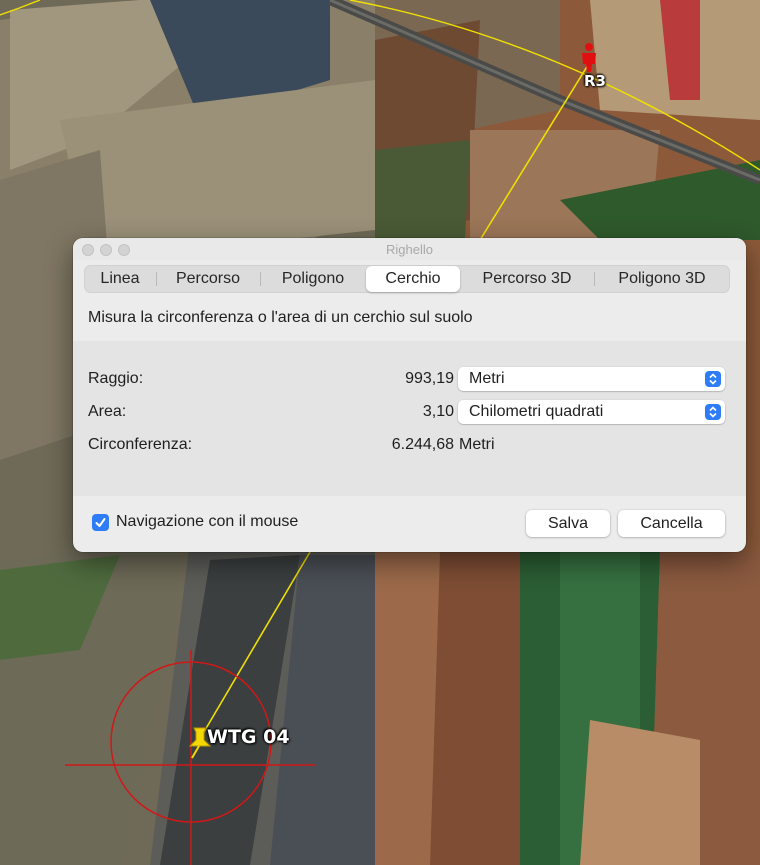 This screenshot has width=760, height=865. I want to click on person-marker-icon, so click(589, 57).